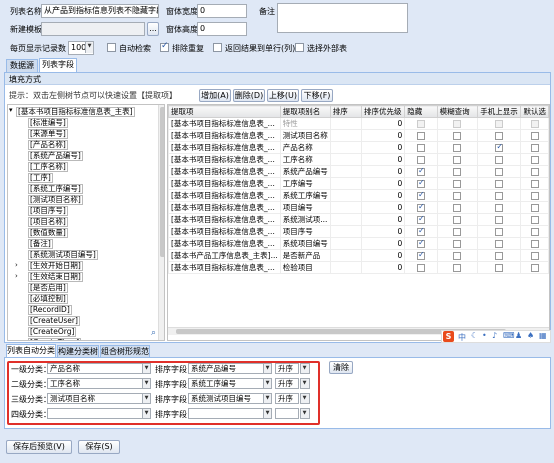 The height and width of the screenshot is (463, 554). Describe the element at coordinates (99, 398) in the screenshot. I see `classify-field-select: 测试项目名称 ▼` at that location.